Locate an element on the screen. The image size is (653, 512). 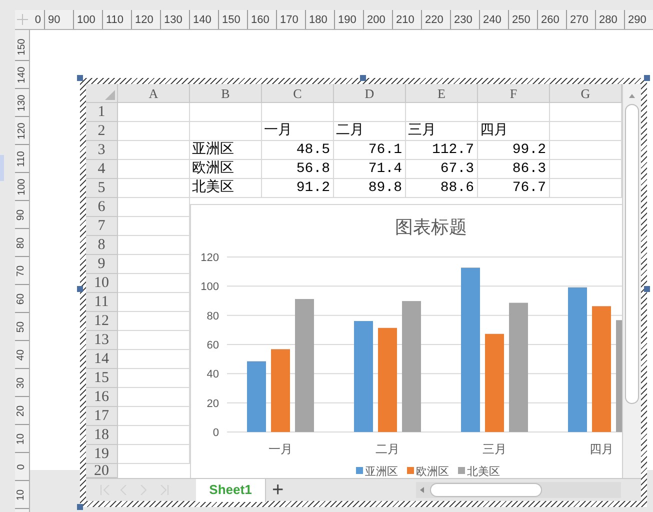
column-header: F is located at coordinates (514, 93).